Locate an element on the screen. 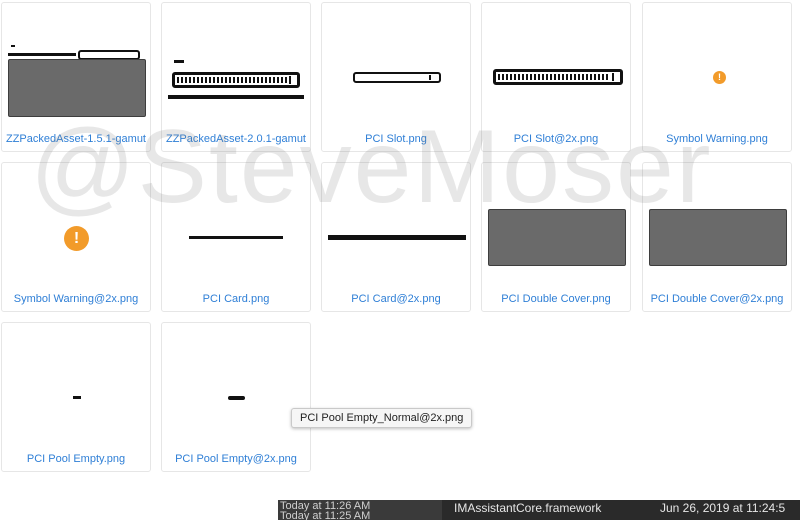 This screenshot has height=520, width=800. file-name: PCI Card@2x.png is located at coordinates (396, 299).